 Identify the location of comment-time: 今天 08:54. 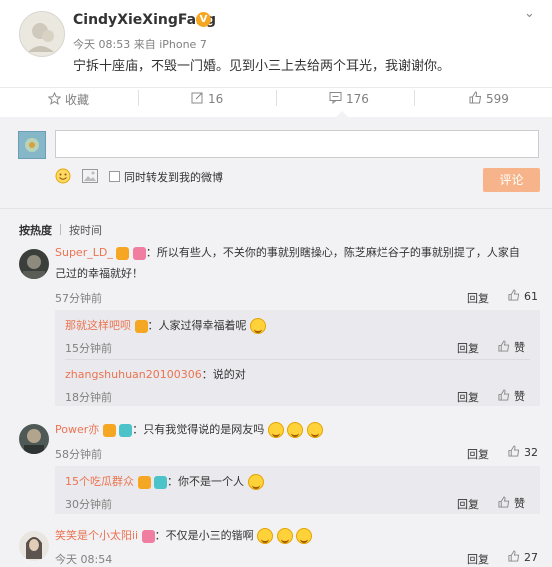
(84, 559).